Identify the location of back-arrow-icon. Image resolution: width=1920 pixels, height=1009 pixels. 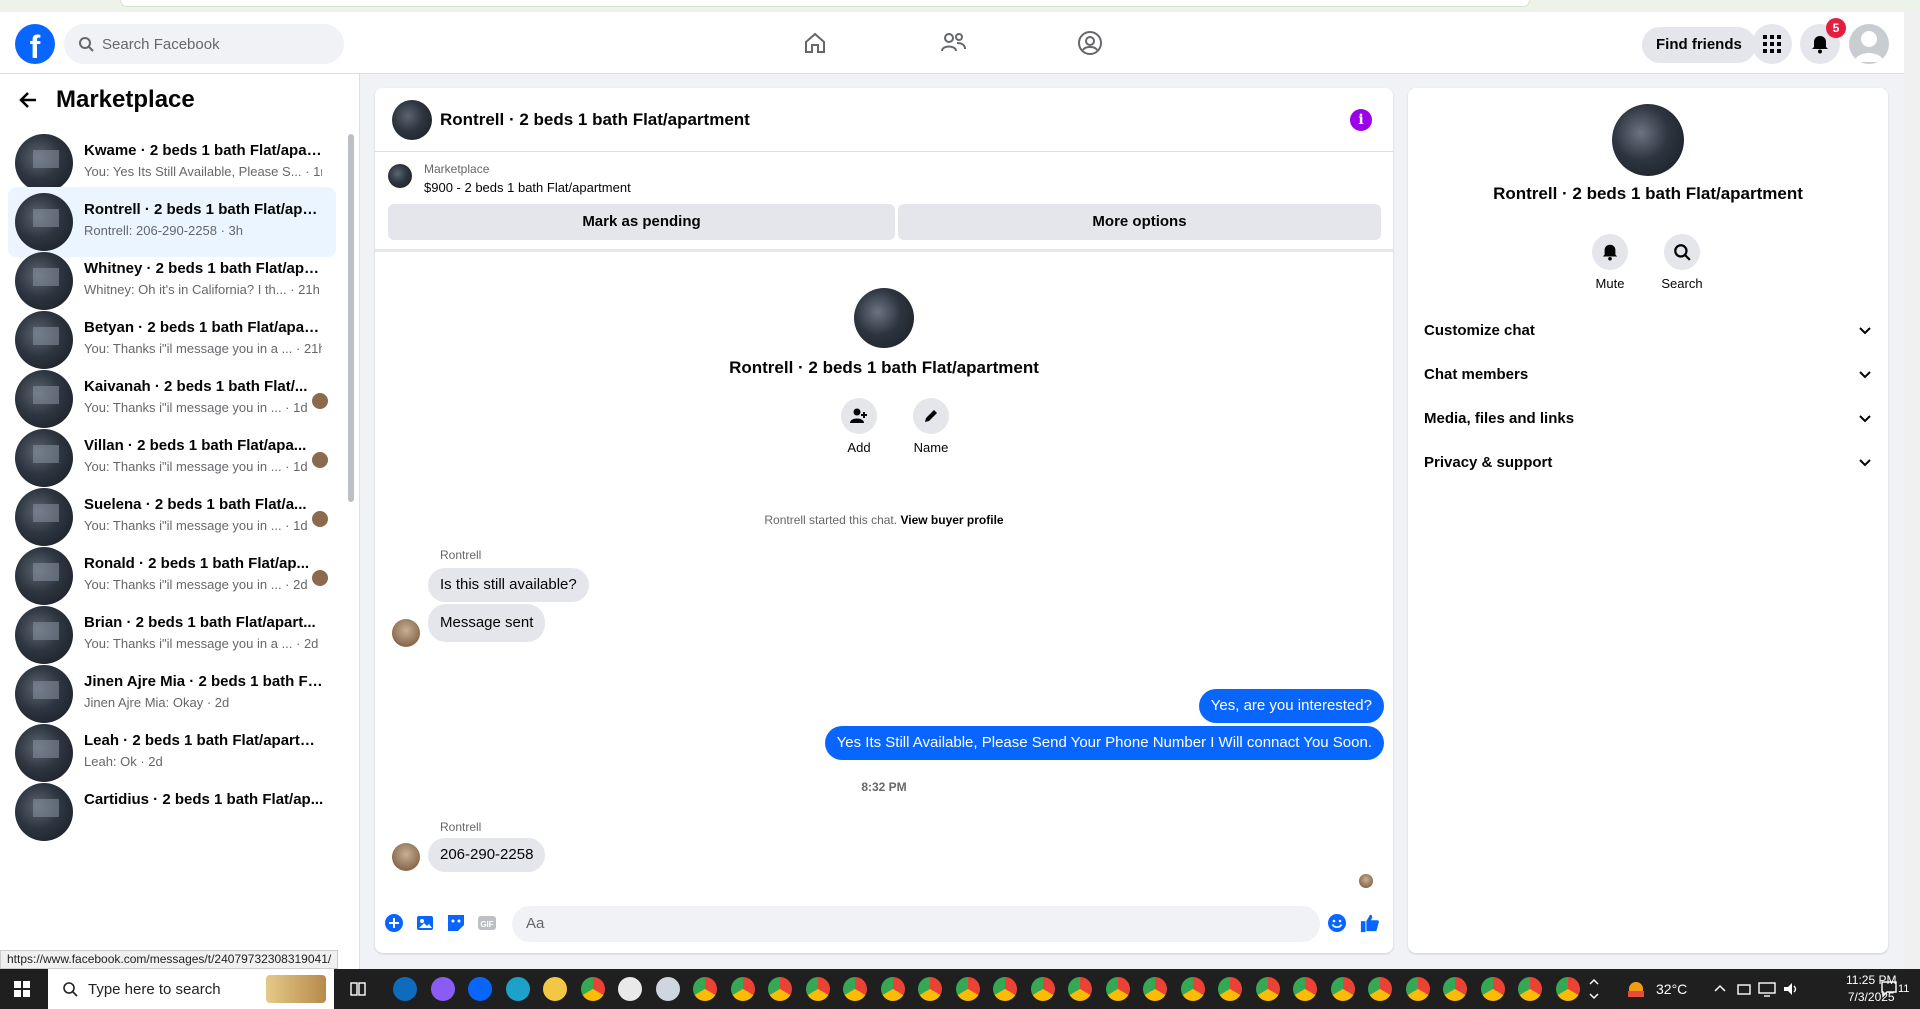
(28, 100).